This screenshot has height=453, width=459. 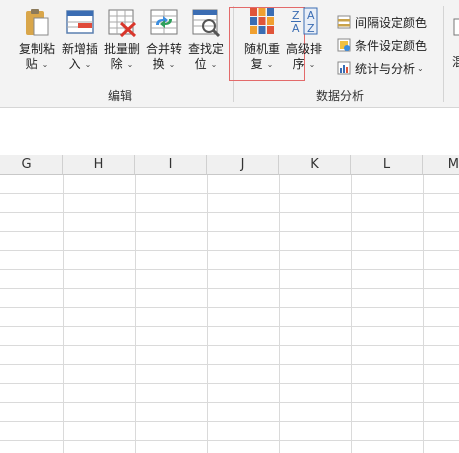 What do you see at coordinates (116, 64) in the screenshot?
I see `batch-delete-label-2: 除` at bounding box center [116, 64].